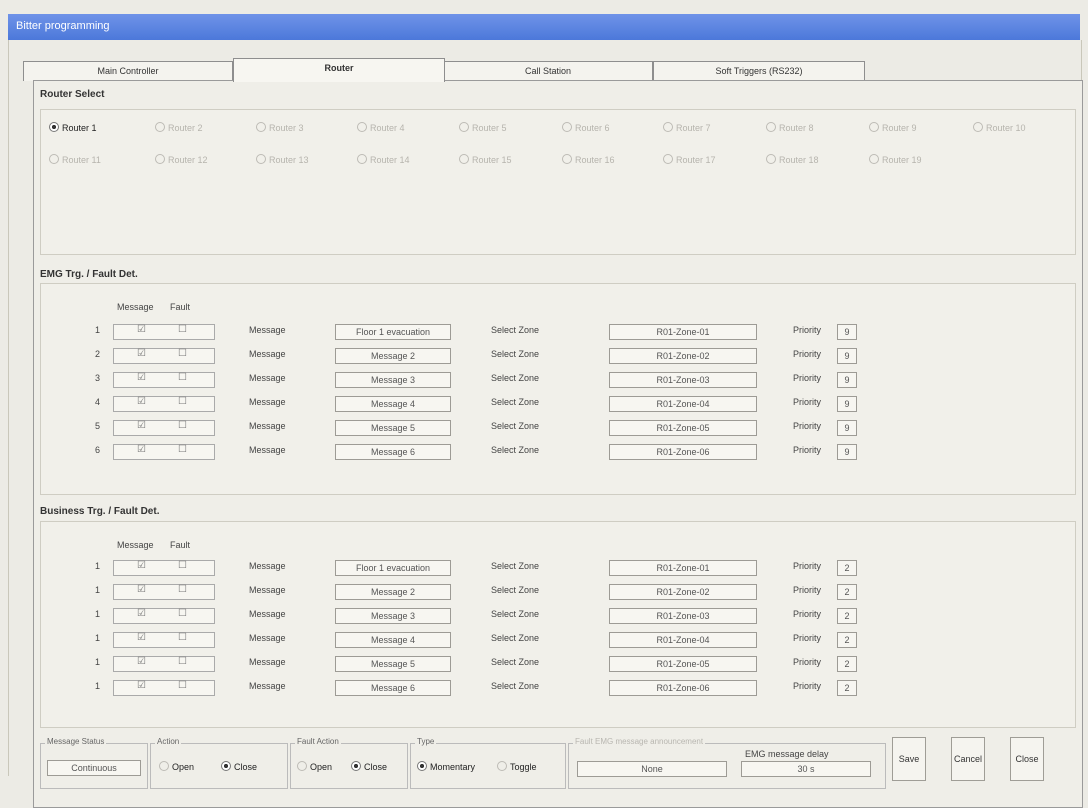 The width and height of the screenshot is (1088, 808). What do you see at coordinates (393, 452) in the screenshot?
I see `emg-message-select: Message 6` at bounding box center [393, 452].